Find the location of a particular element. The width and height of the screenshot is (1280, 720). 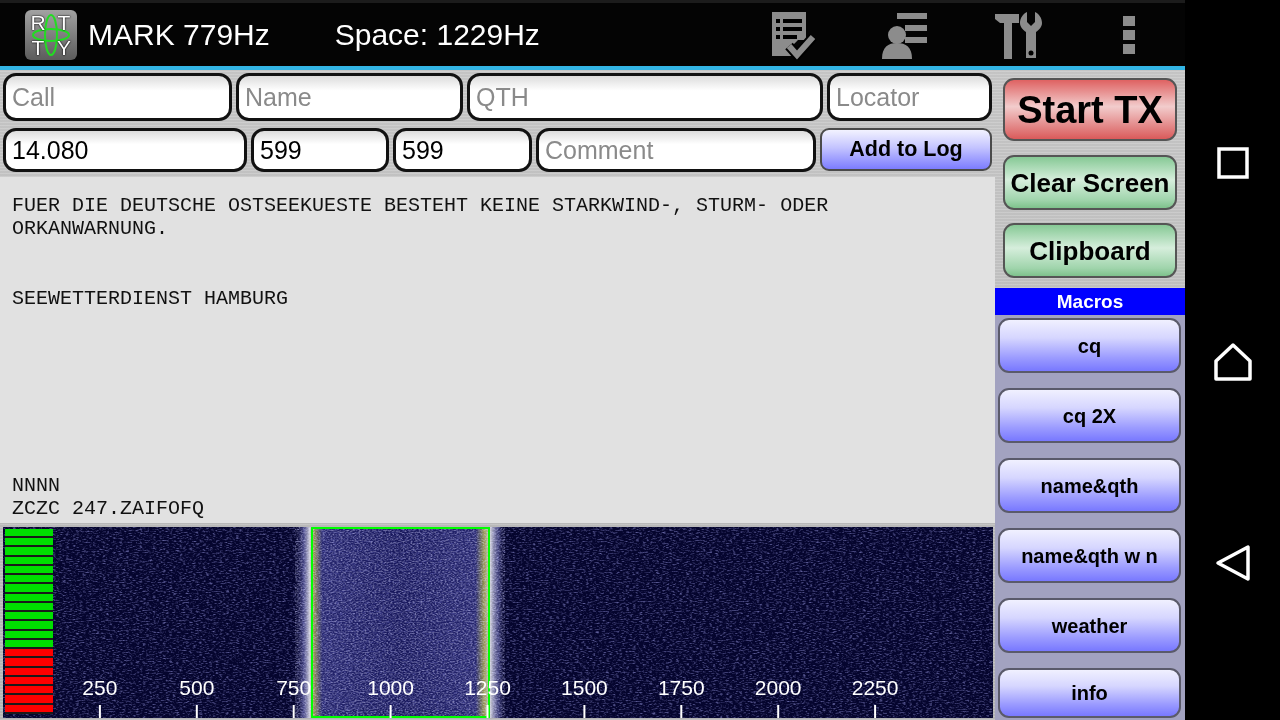

tools-icon is located at coordinates (1017, 34).